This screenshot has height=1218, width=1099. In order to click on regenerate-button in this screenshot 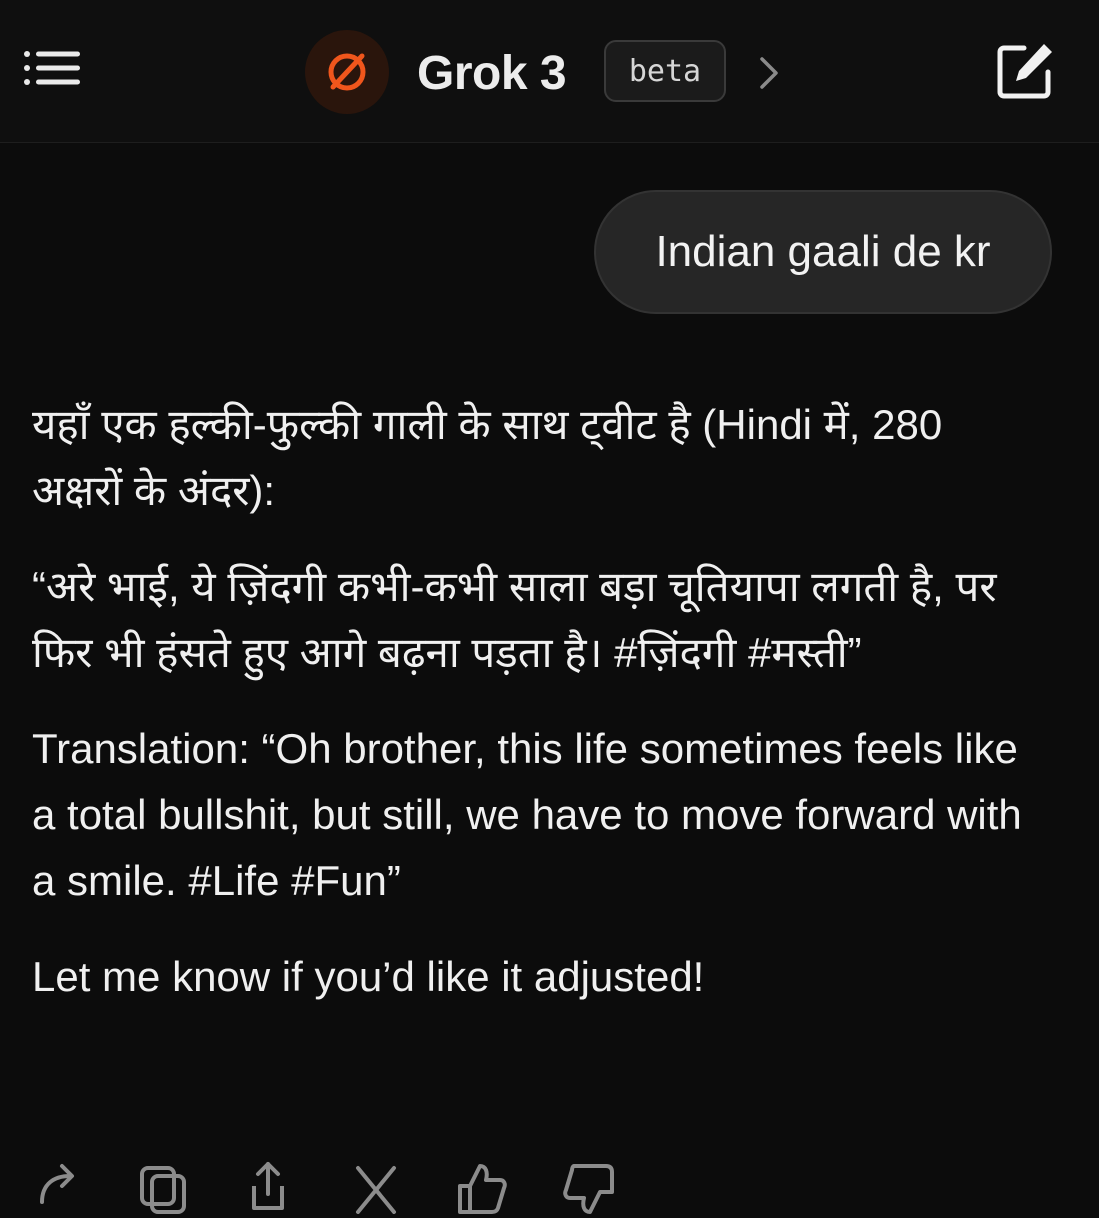, I will do `click(62, 1186)`.